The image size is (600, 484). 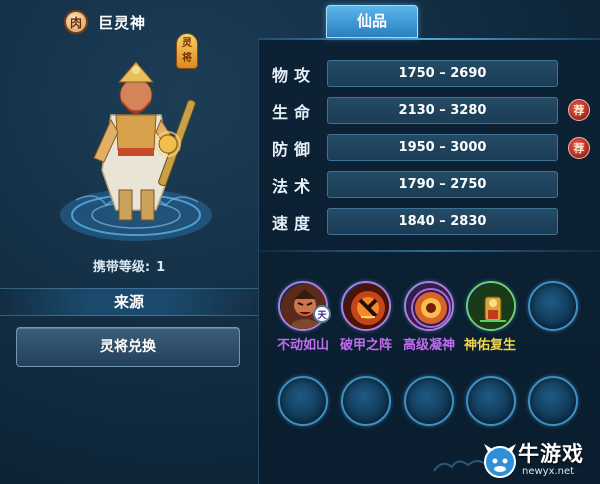 What do you see at coordinates (121, 267) in the screenshot?
I see `carry-level-label: 携带等级:` at bounding box center [121, 267].